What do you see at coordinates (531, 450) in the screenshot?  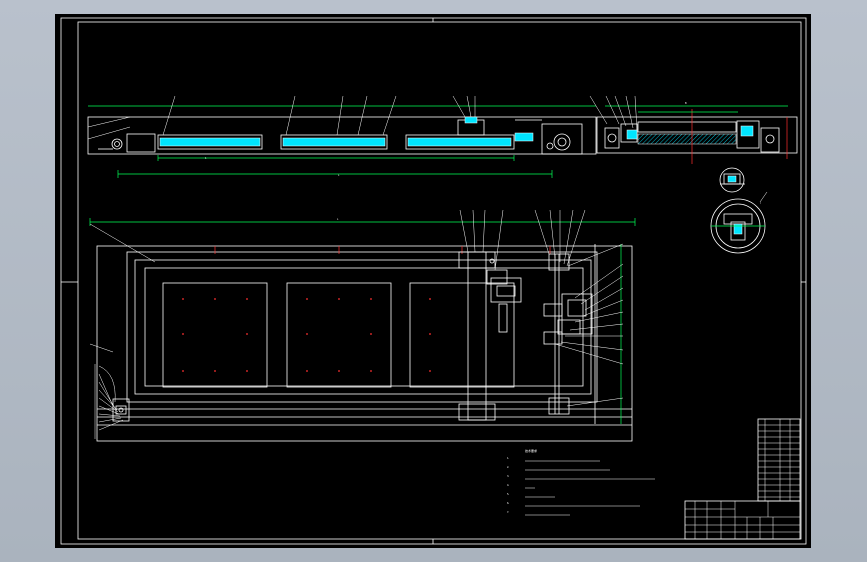 I see `notes-title: 技术要求` at bounding box center [531, 450].